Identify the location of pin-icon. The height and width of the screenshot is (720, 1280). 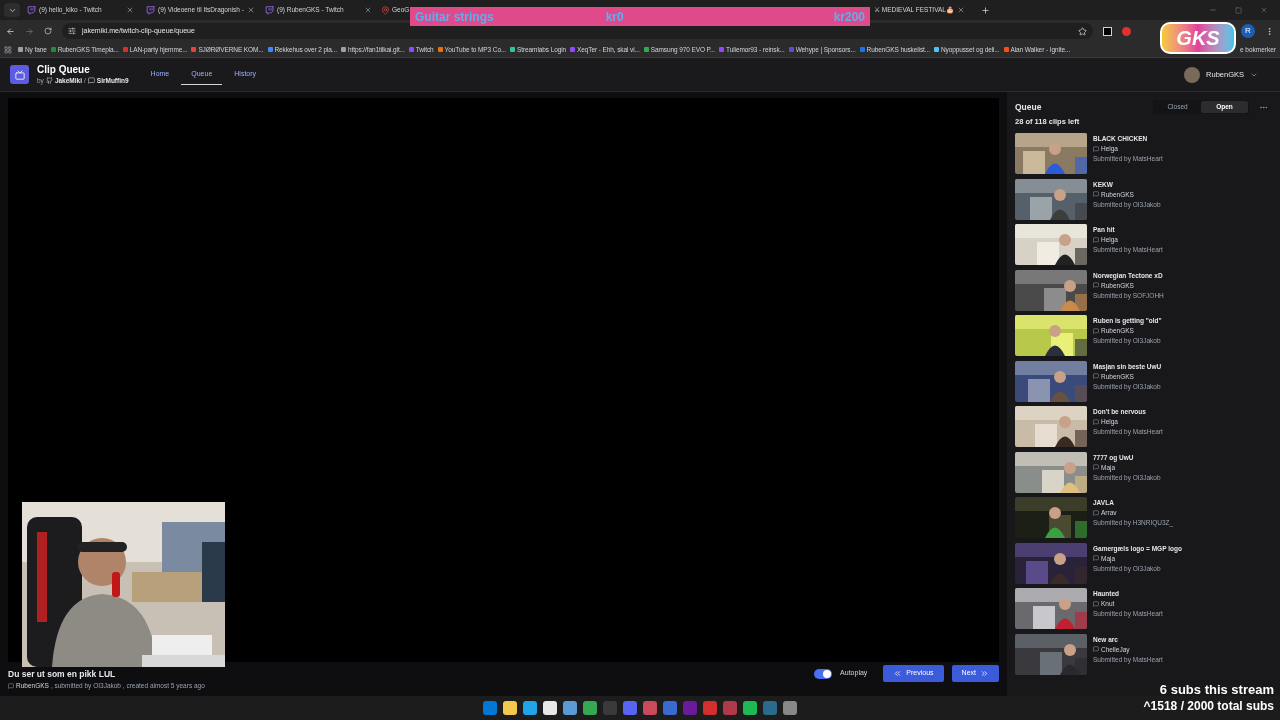
(385, 10).